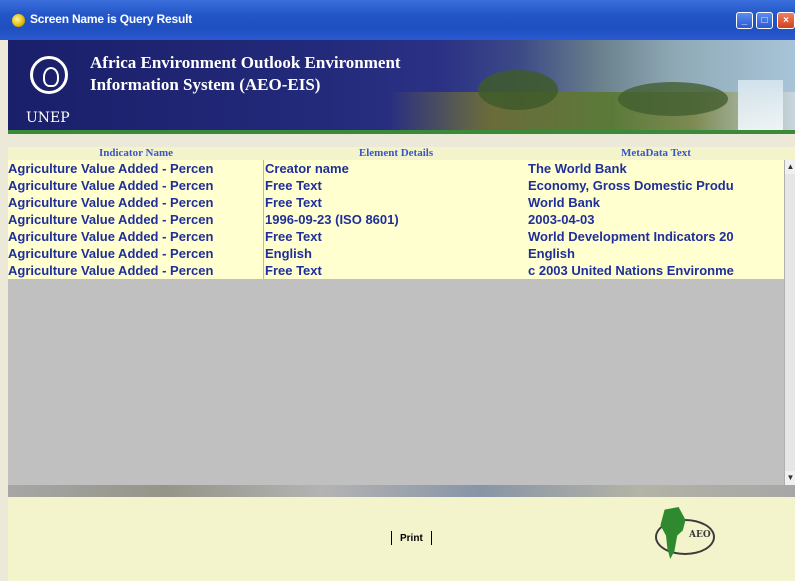 The height and width of the screenshot is (581, 795). I want to click on app-icon, so click(18, 20).